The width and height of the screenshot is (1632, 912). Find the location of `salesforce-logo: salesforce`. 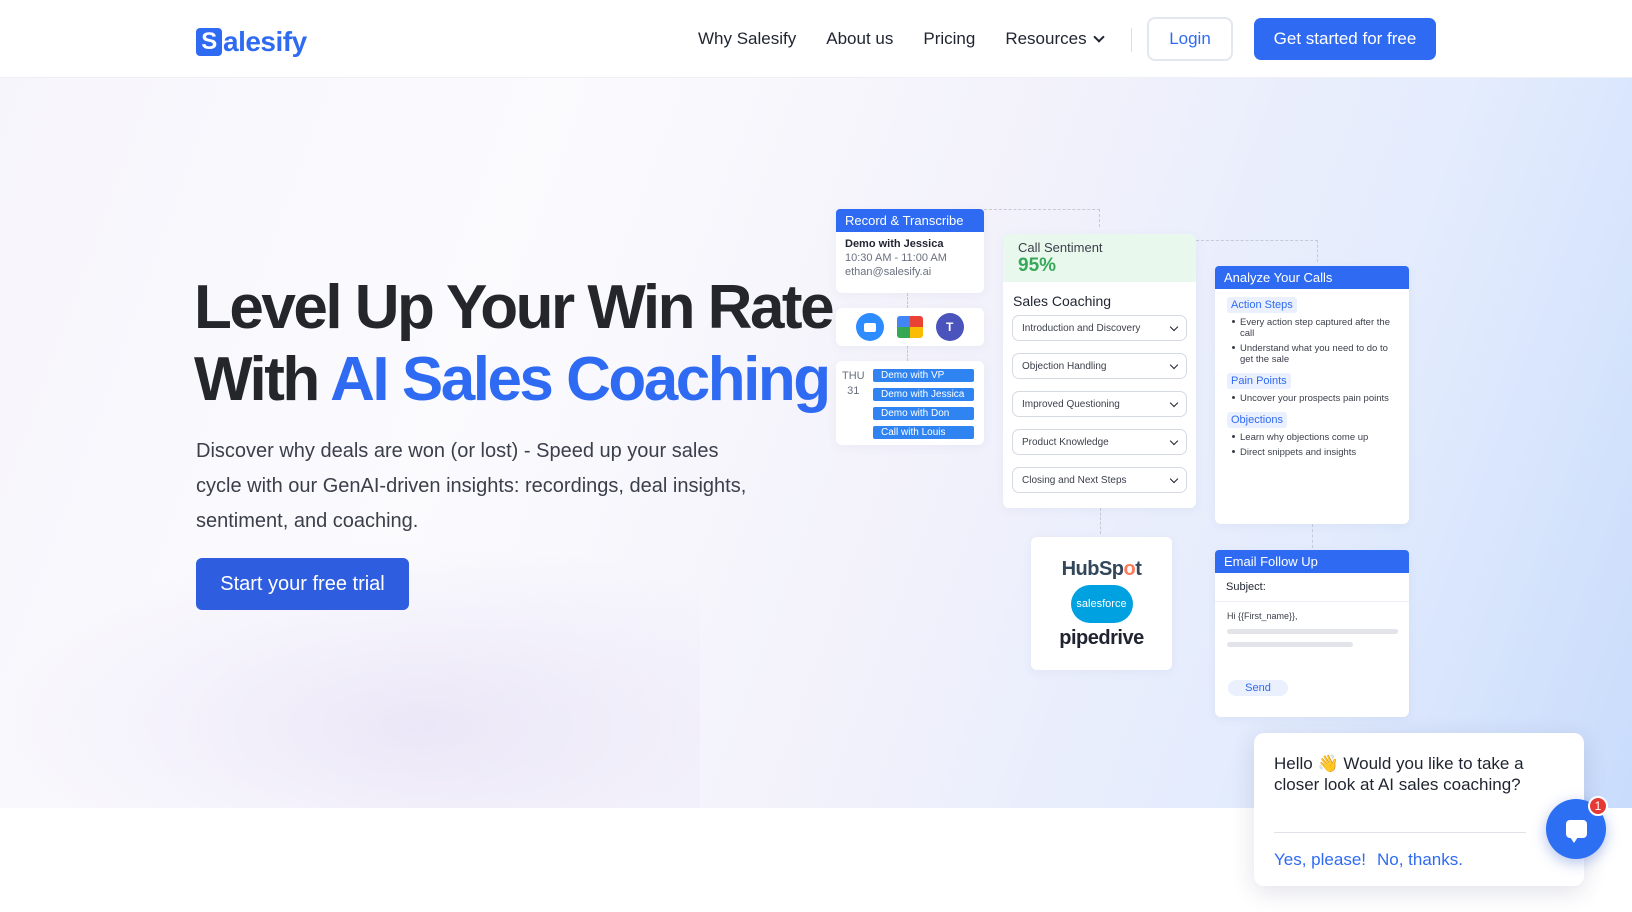

salesforce-logo: salesforce is located at coordinates (1101, 603).